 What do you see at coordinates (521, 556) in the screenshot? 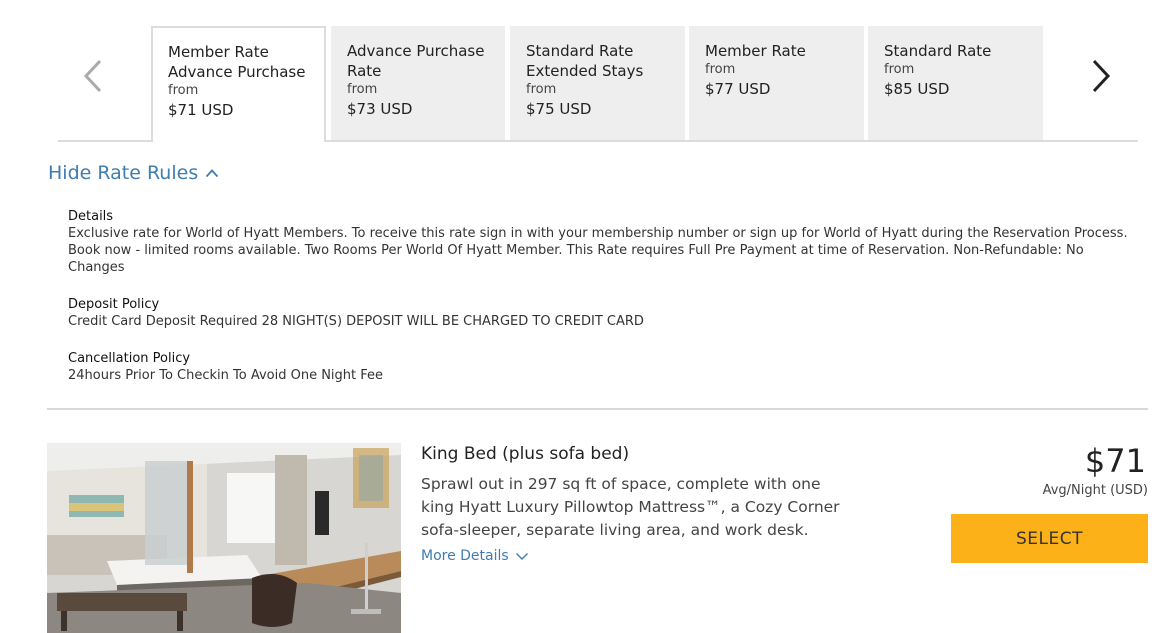
I see `chevron-down-icon` at bounding box center [521, 556].